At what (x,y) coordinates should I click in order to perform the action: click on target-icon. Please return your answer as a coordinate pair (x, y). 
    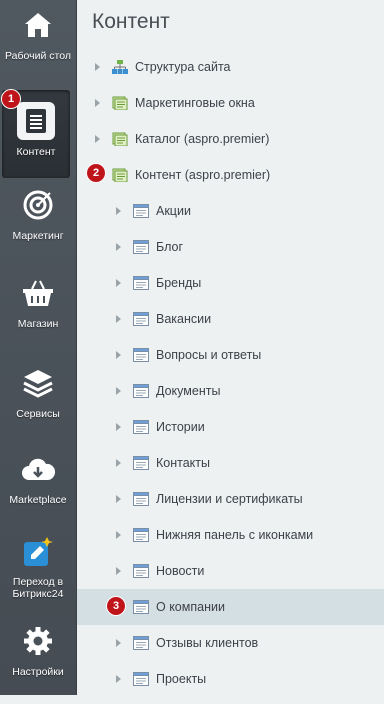
    Looking at the image, I should click on (38, 205).